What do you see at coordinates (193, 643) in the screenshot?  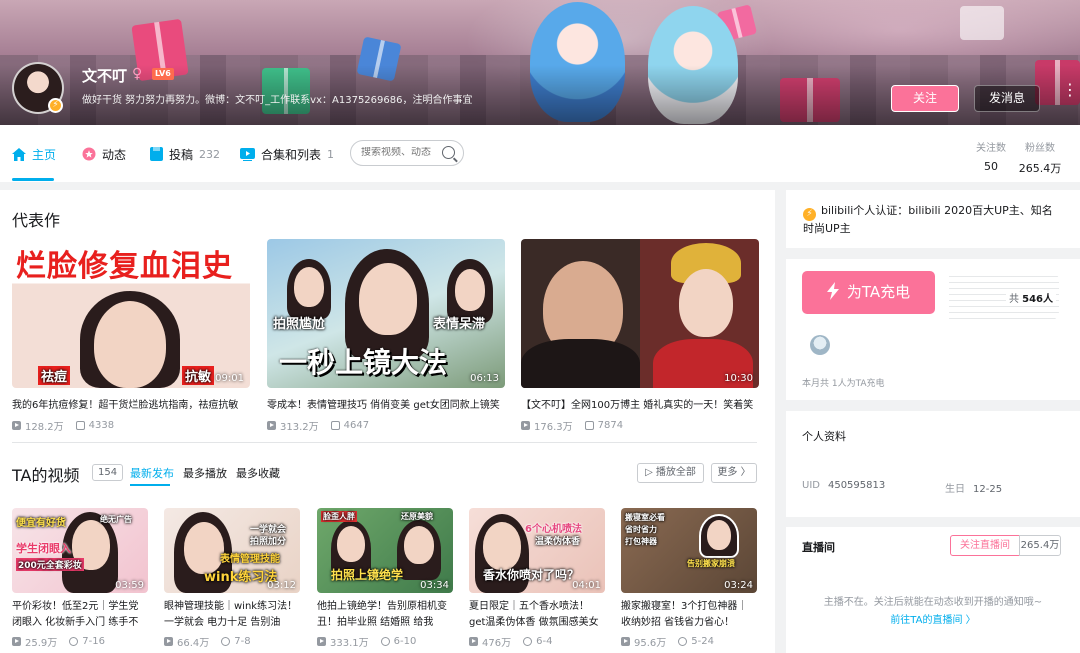 I see `play-count: 66.4万` at bounding box center [193, 643].